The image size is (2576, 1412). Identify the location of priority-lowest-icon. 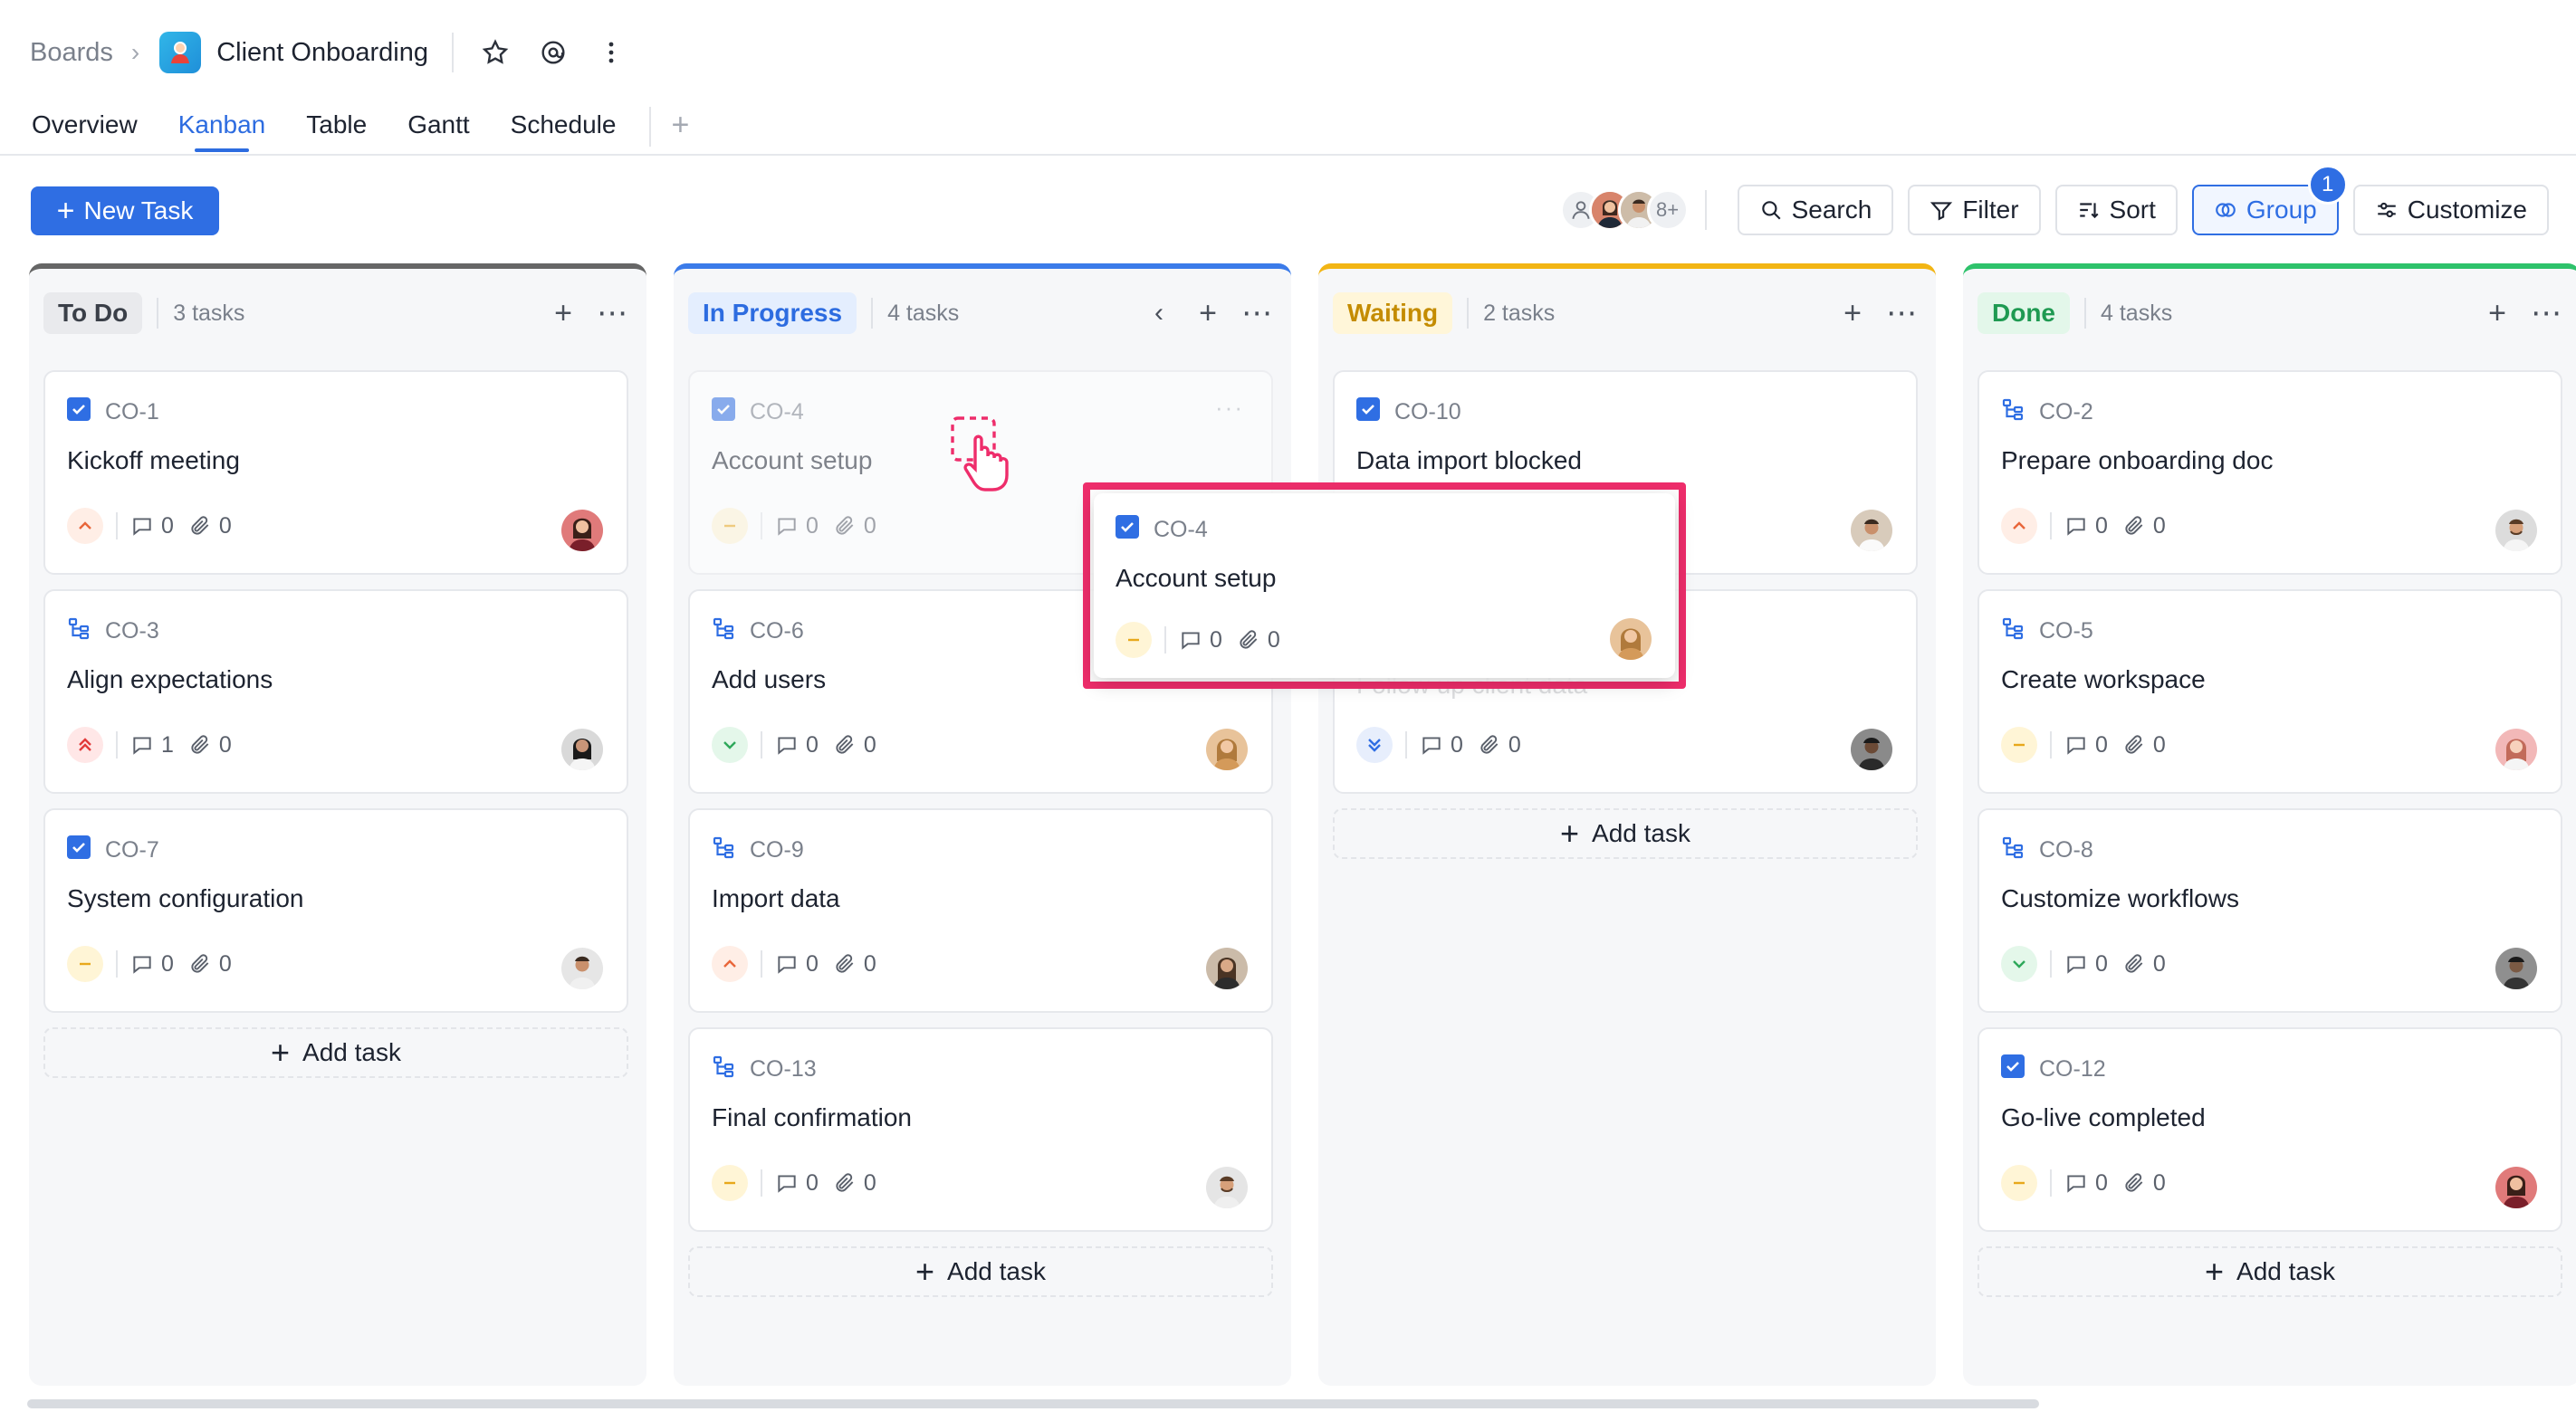
(1374, 745).